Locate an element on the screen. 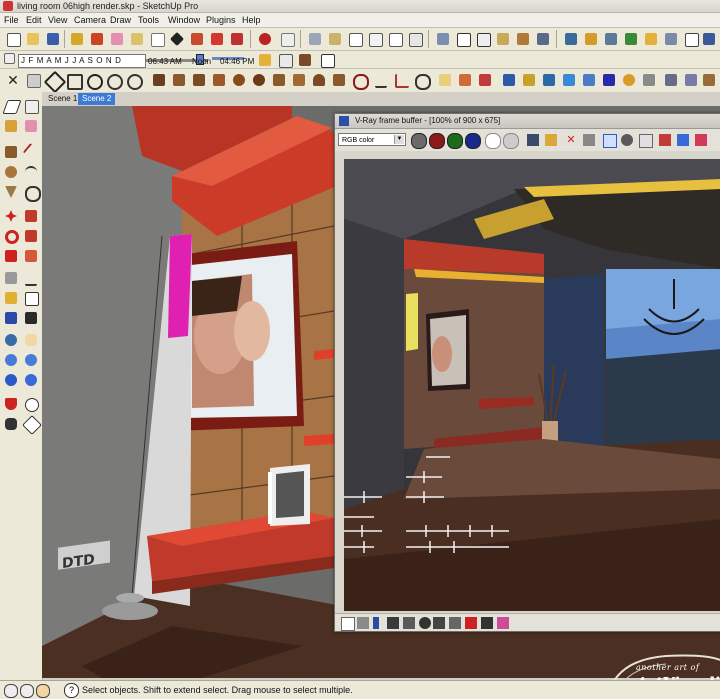 The width and height of the screenshot is (720, 699). follow-me-tool-icon is located at coordinates (31, 236).